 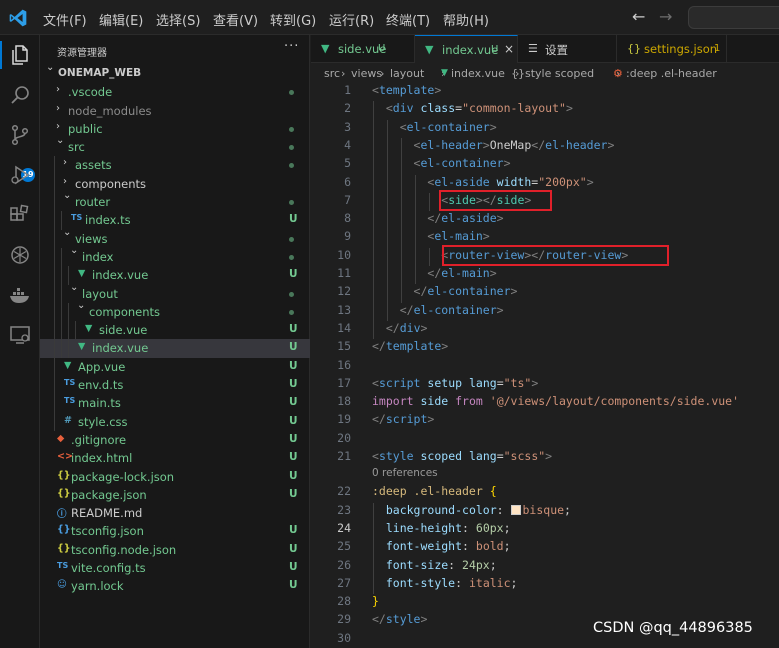 I want to click on tree-item: TS env.d.ts U, so click(x=175, y=385).